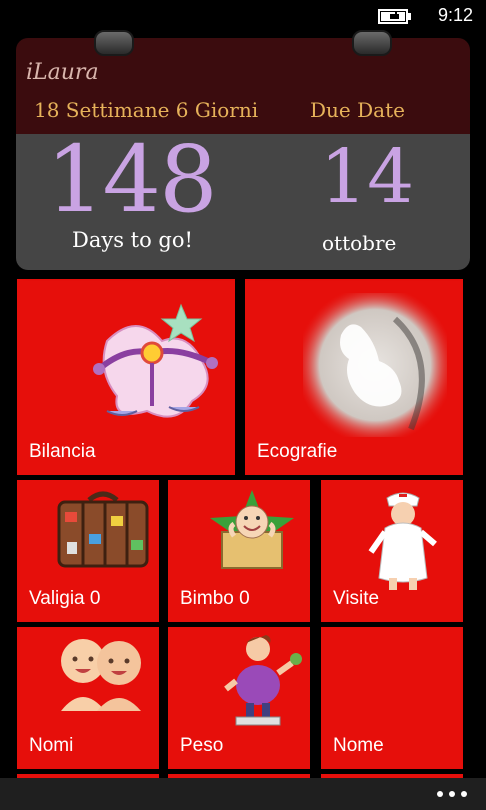 Image resolution: width=486 pixels, height=810 pixels. What do you see at coordinates (243, 16) in the screenshot?
I see `status-bar: 9:12` at bounding box center [243, 16].